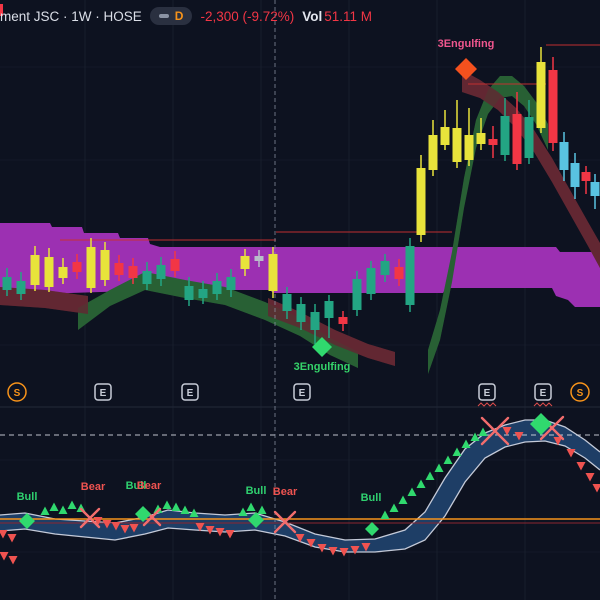  Describe the element at coordinates (171, 16) in the screenshot. I see `interval-toggle-button: D` at that location.